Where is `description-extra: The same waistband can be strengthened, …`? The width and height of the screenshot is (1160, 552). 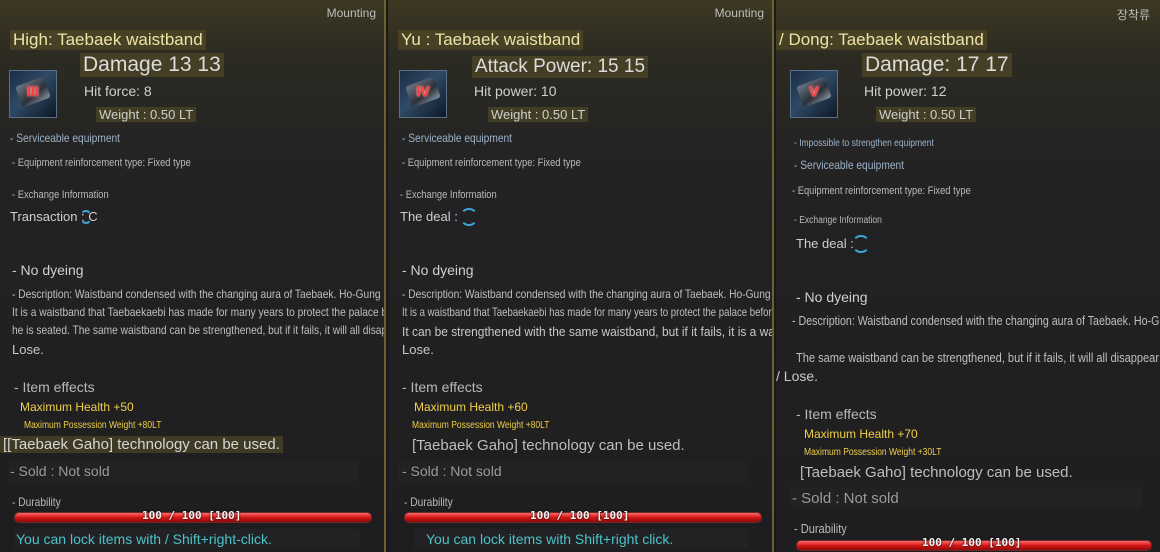
description-extra: The same waistband can be strengthened, … is located at coordinates (978, 357).